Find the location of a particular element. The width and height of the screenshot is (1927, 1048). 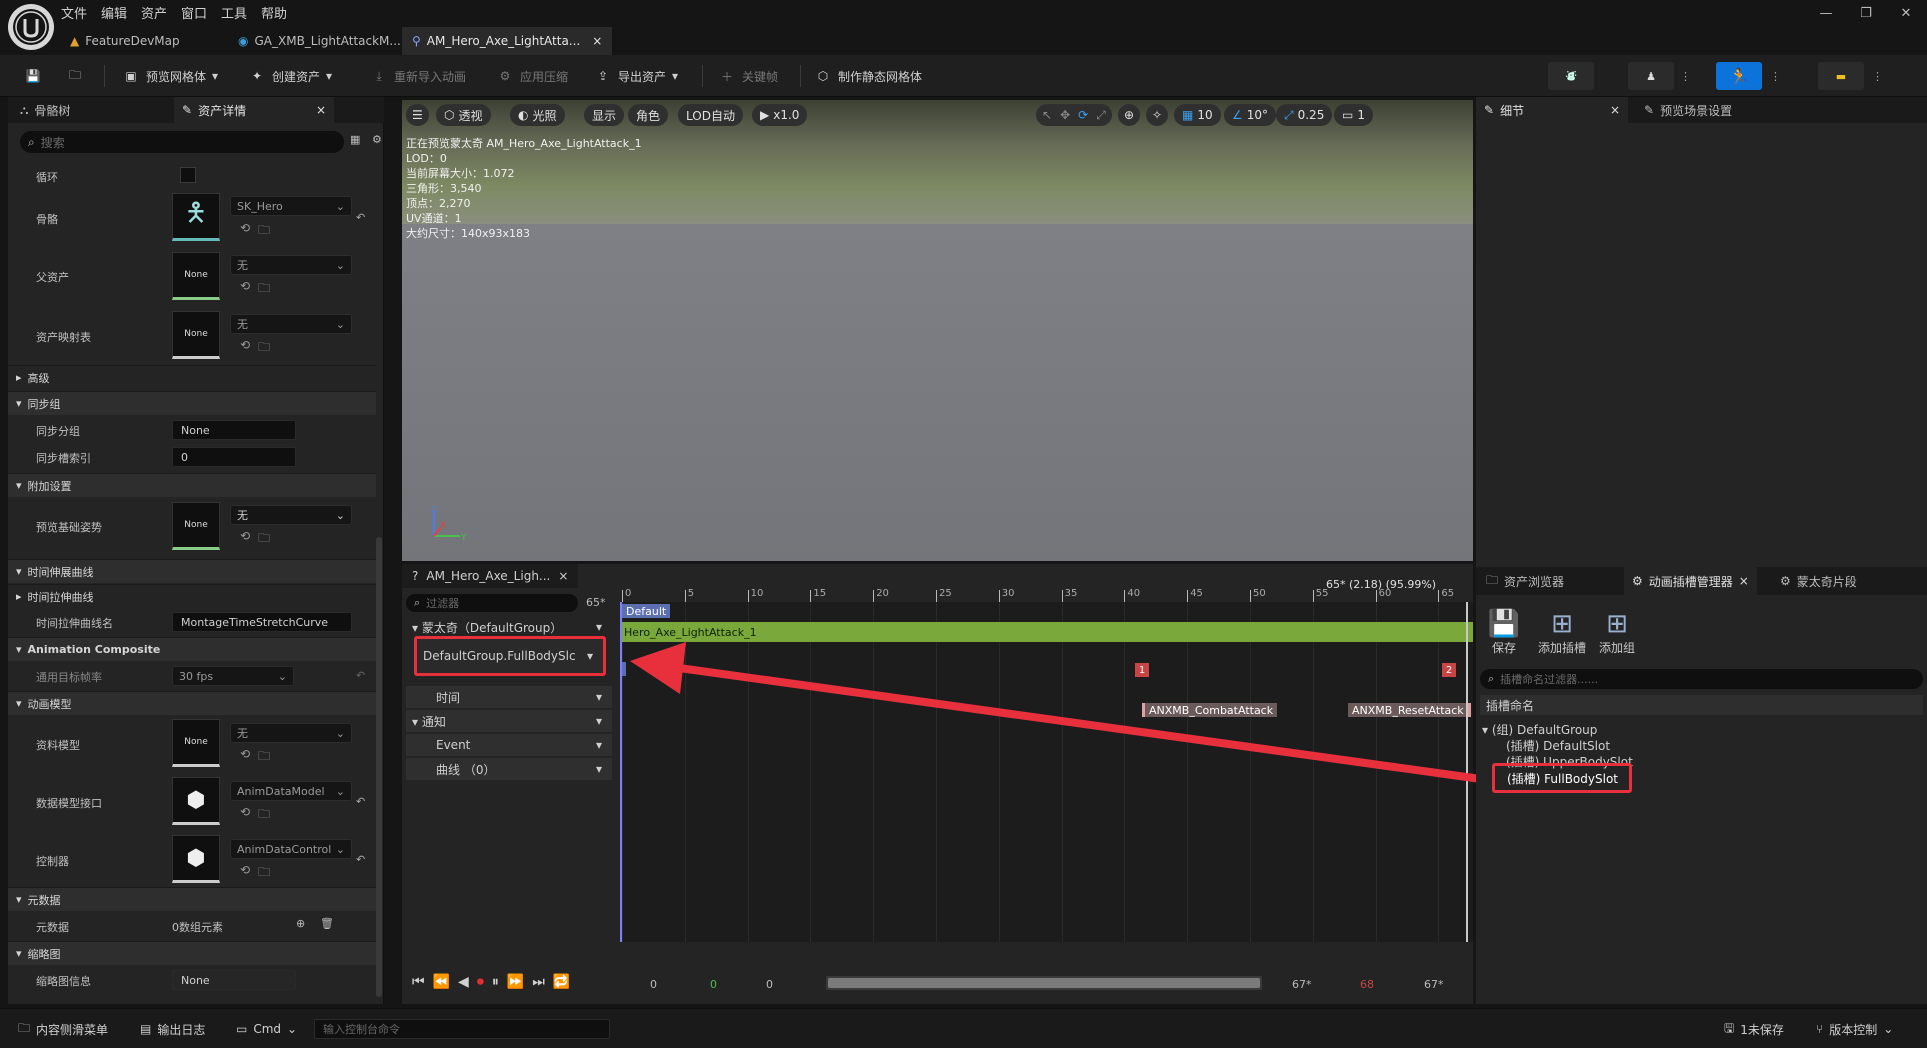

slot-default: (插槽) DefaultSlot is located at coordinates (1558, 745).